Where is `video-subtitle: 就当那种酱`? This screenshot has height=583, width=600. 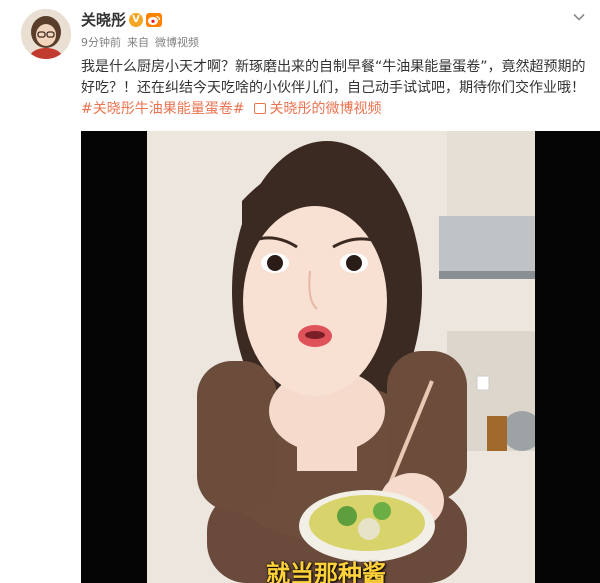 video-subtitle: 就当那种酱 is located at coordinates (326, 571).